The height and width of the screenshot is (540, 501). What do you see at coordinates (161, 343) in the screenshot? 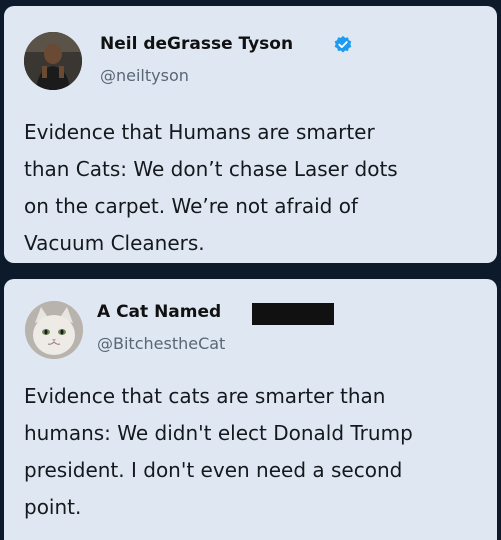
I see `author-handle: @BitchestheCat` at bounding box center [161, 343].